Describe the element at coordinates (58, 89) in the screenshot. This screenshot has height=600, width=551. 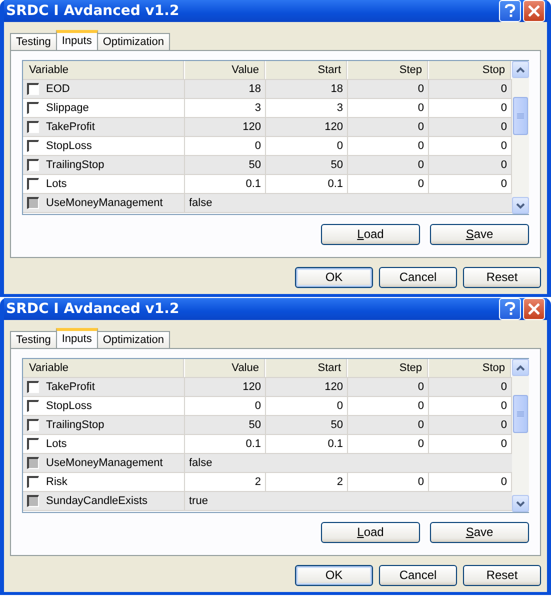
I see `variable-name: EOD` at that location.